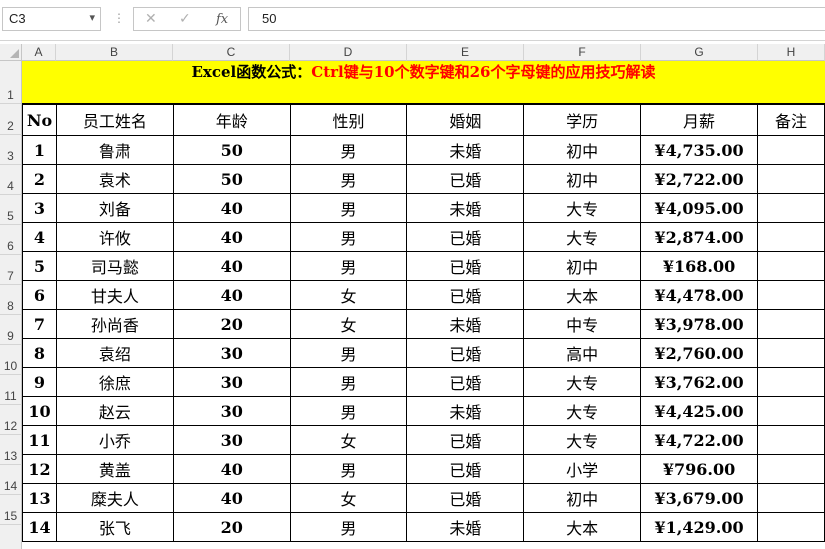  What do you see at coordinates (11, 210) in the screenshot?
I see `row-header: 5` at bounding box center [11, 210].